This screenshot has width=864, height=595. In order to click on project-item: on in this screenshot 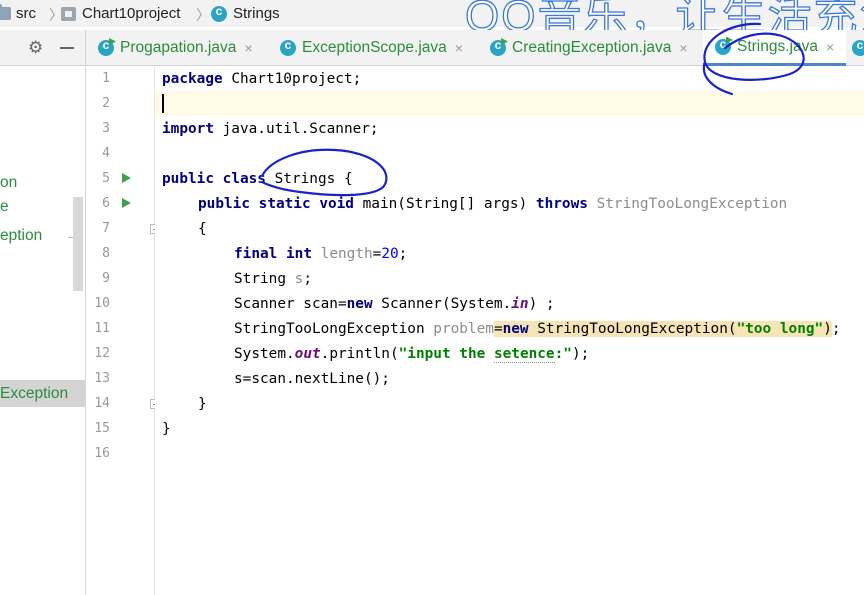, I will do `click(8, 183)`.